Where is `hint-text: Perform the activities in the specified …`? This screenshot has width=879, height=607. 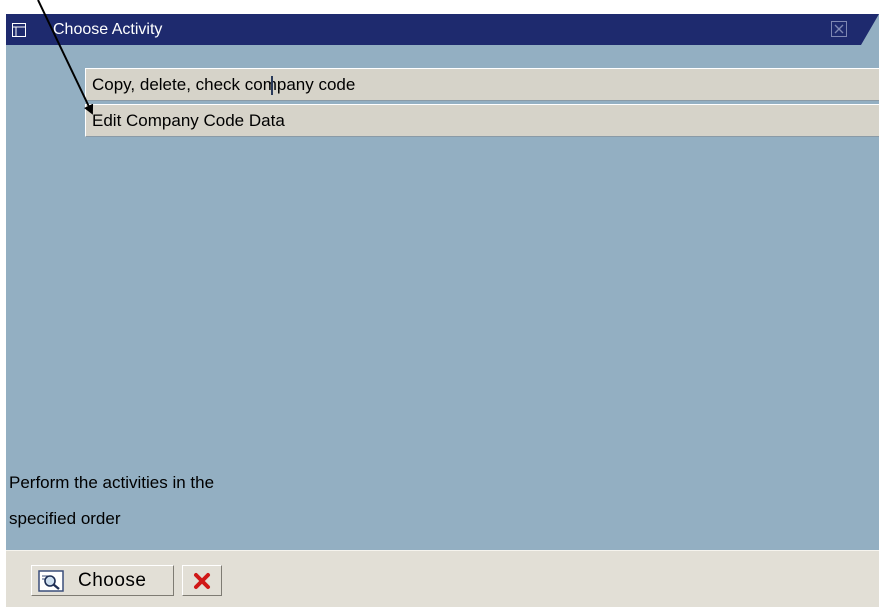
hint-text: Perform the activities in the specified … is located at coordinates (111, 501).